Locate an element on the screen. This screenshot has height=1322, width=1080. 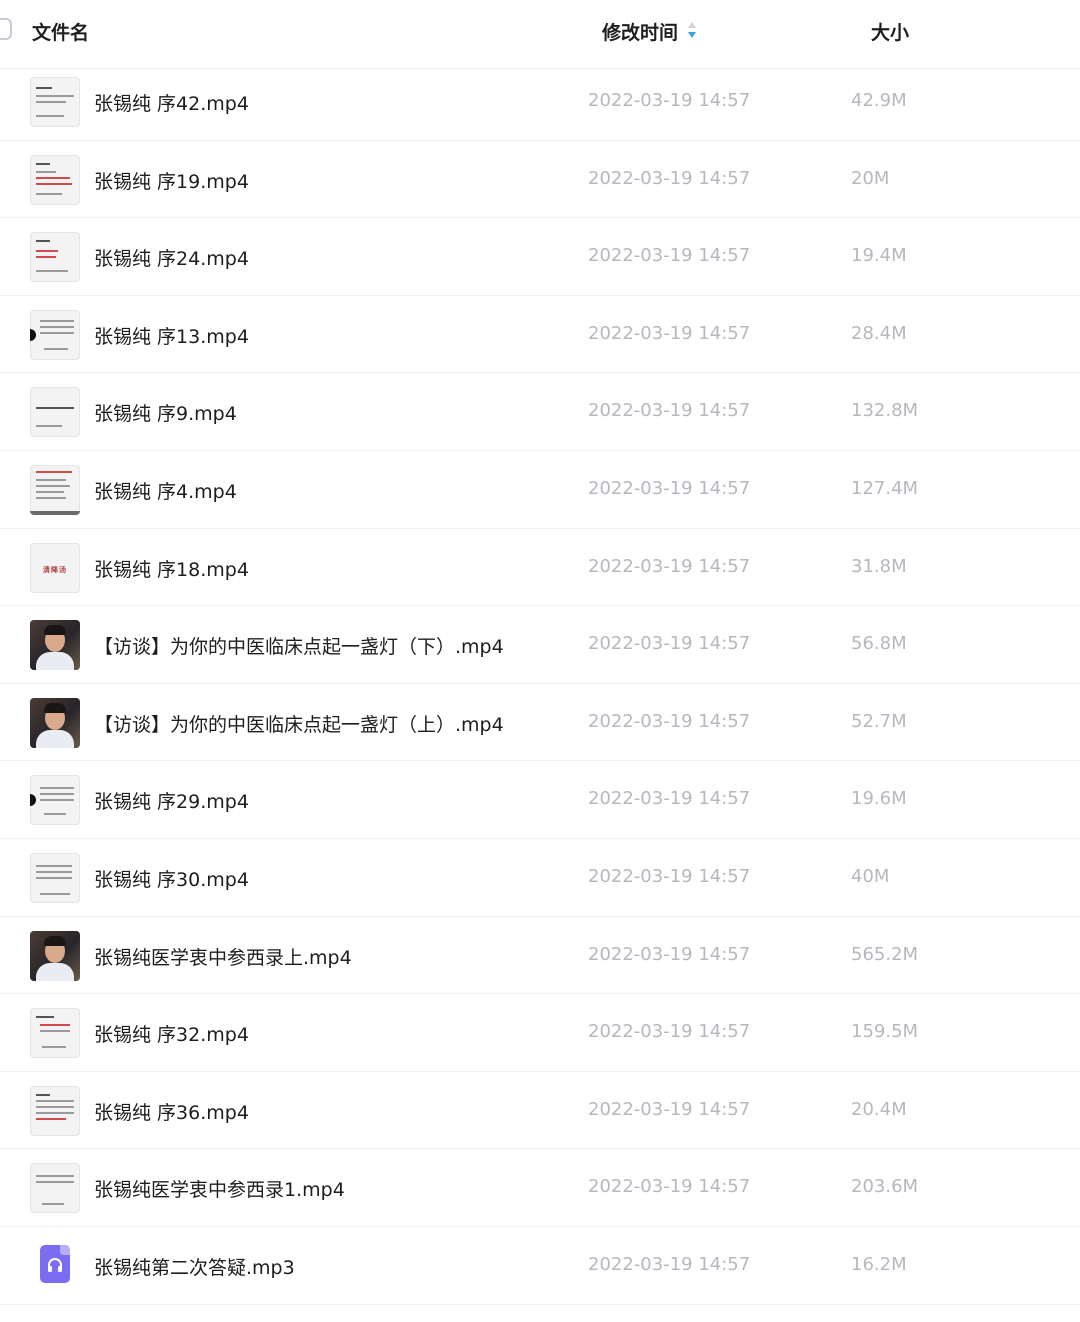
file-name: 张锡纯 序42.mp4 is located at coordinates (171, 102).